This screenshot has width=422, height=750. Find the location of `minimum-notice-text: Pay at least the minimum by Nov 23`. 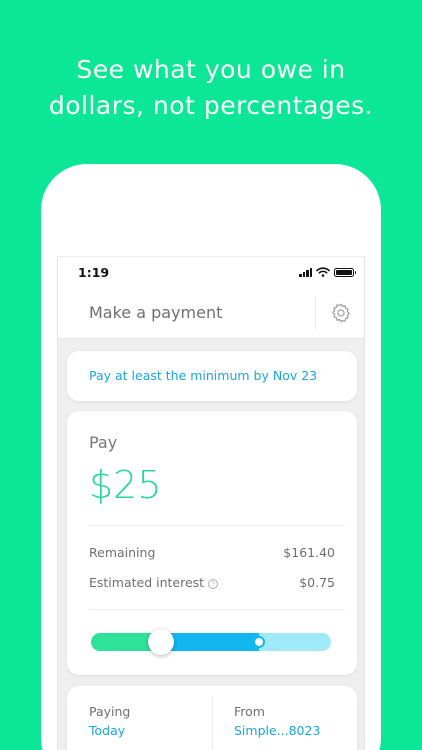

minimum-notice-text: Pay at least the minimum by Nov 23 is located at coordinates (203, 375).